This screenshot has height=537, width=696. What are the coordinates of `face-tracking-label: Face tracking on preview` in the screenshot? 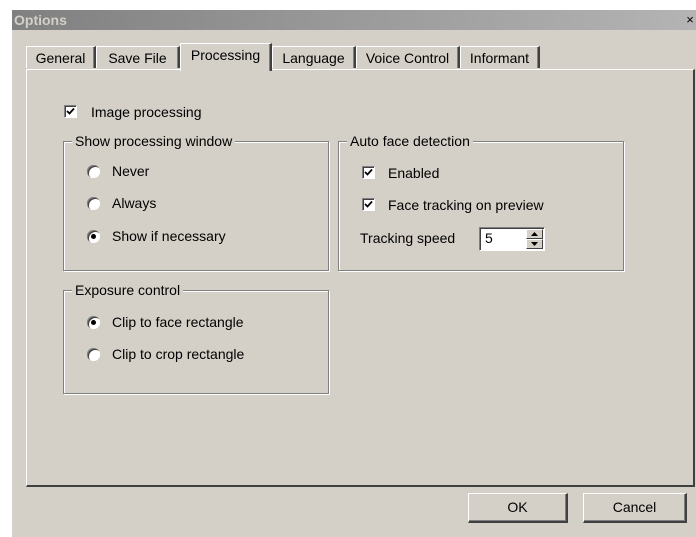 It's located at (466, 205).